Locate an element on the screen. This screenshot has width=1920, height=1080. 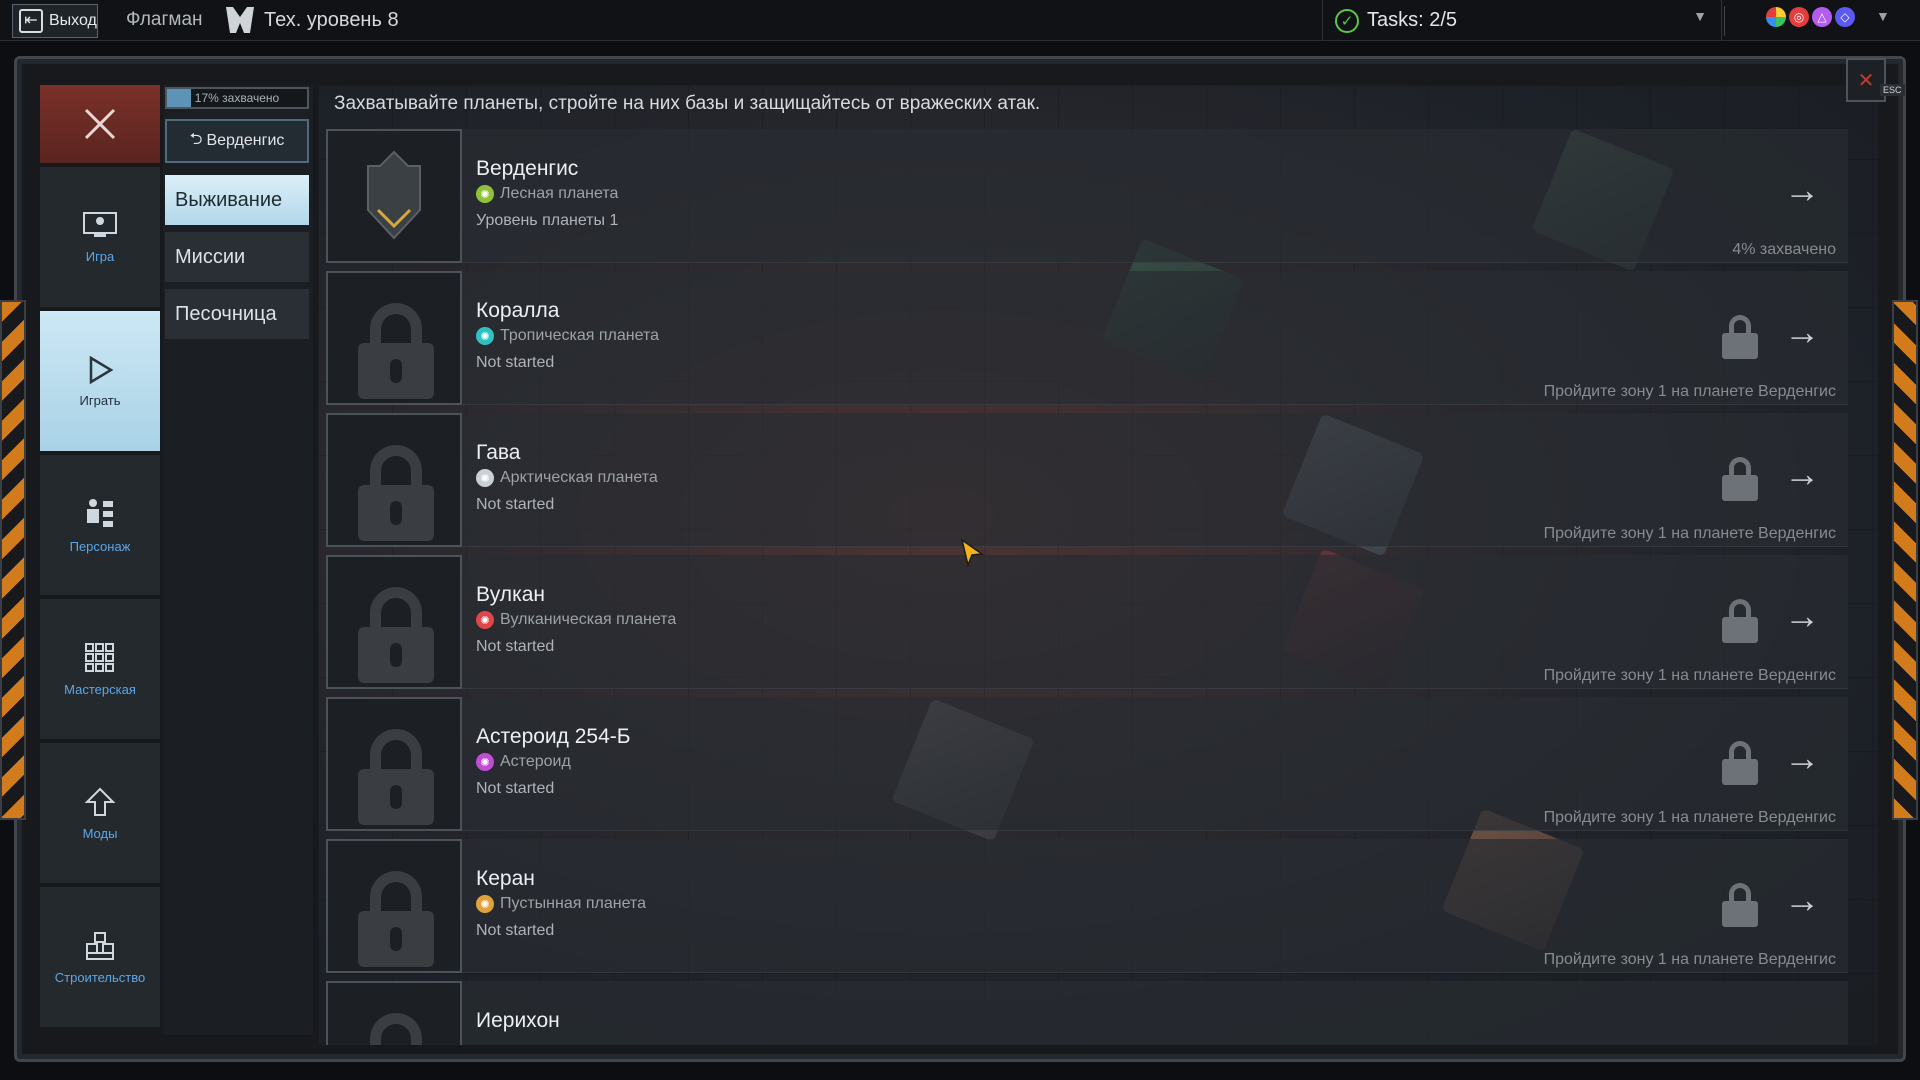
planet-type-label: Пустынная планета is located at coordinates (573, 903).